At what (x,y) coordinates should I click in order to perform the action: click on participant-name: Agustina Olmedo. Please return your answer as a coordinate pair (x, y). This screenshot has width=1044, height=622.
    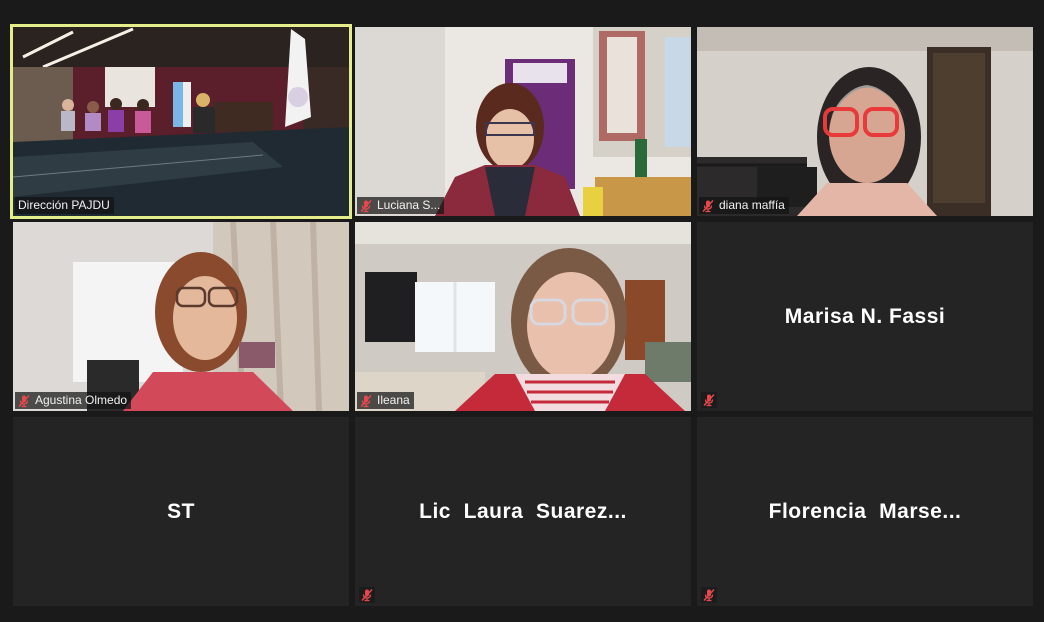
    Looking at the image, I should click on (81, 400).